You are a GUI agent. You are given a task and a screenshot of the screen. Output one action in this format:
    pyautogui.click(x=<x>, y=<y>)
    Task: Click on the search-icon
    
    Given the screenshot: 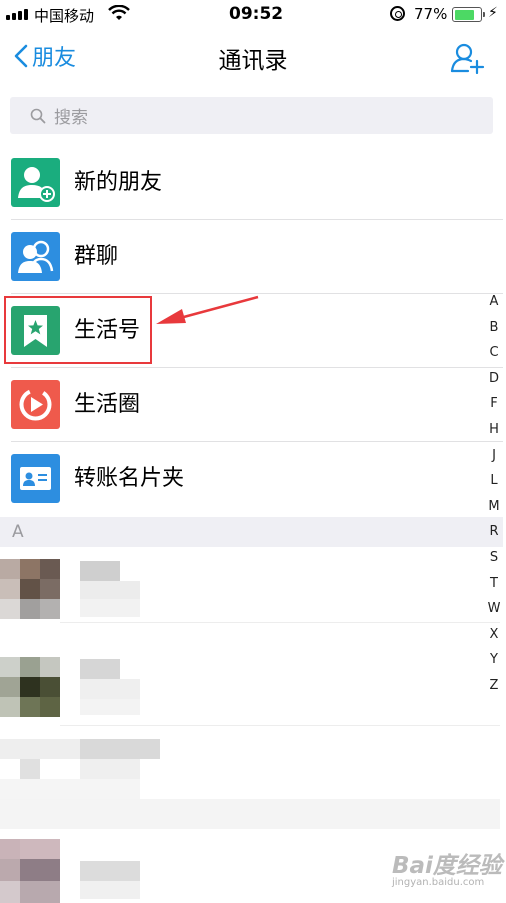 What is the action you would take?
    pyautogui.click(x=38, y=115)
    